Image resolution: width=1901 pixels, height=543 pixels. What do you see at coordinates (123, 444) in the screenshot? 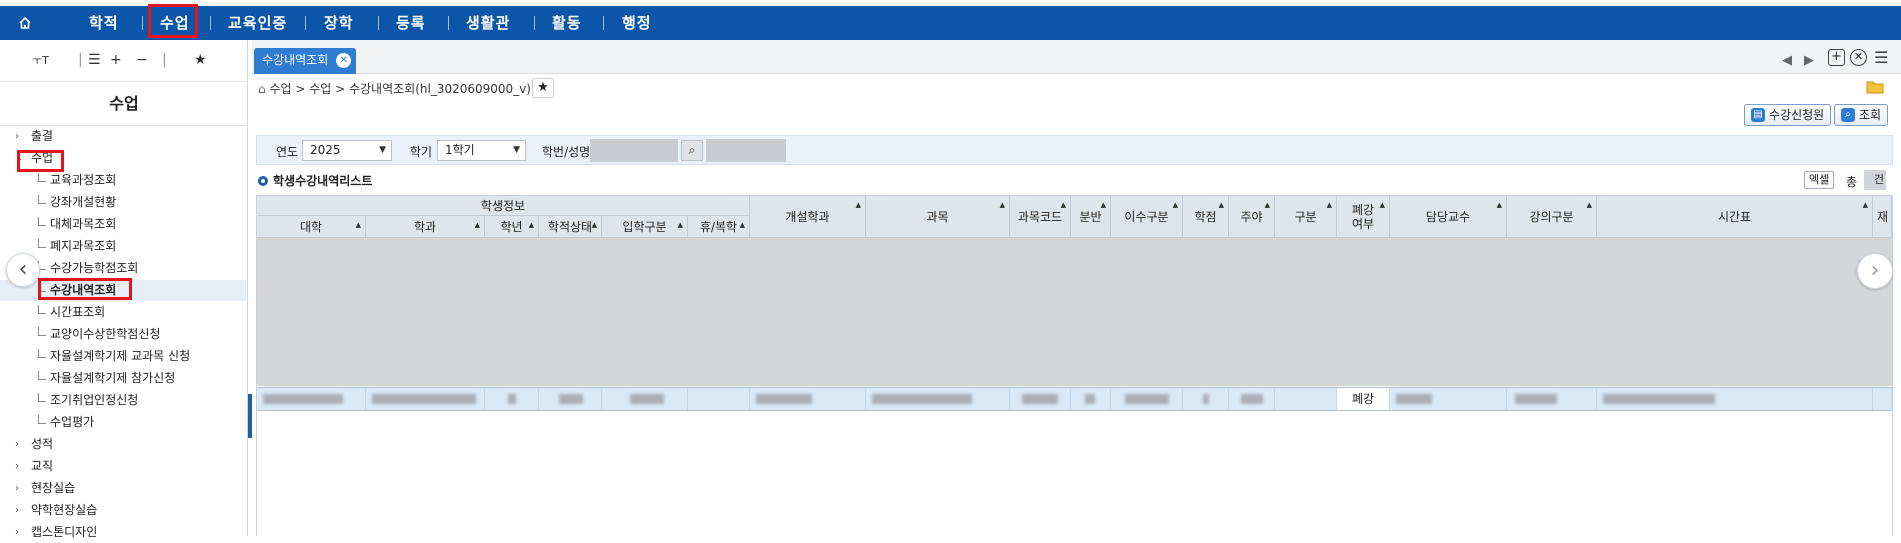
I see `sidebar-item: › 성적` at bounding box center [123, 444].